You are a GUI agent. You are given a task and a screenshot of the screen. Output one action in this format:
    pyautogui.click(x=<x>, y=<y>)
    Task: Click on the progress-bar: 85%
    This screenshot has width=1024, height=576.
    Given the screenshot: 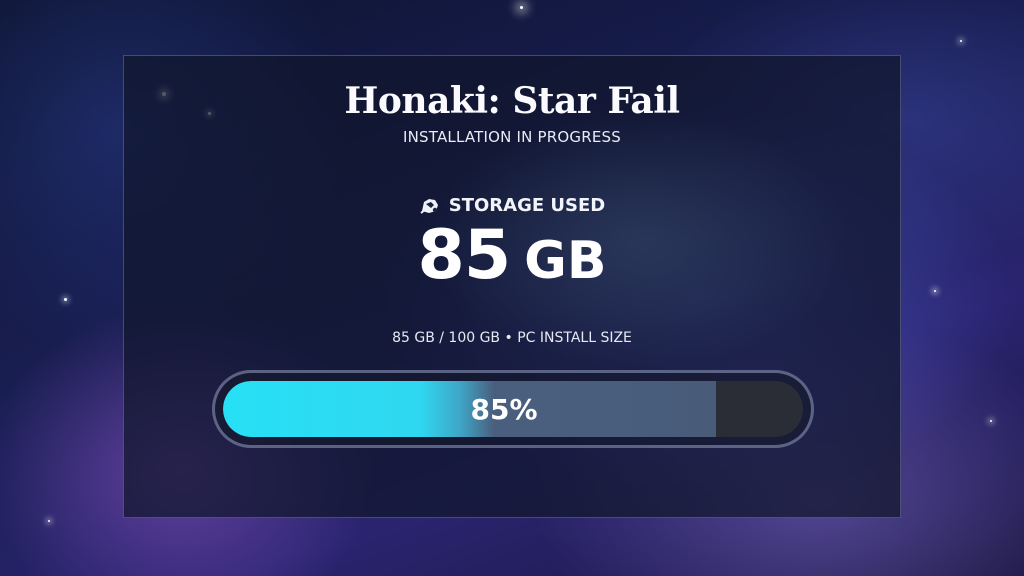 What is the action you would take?
    pyautogui.click(x=513, y=409)
    